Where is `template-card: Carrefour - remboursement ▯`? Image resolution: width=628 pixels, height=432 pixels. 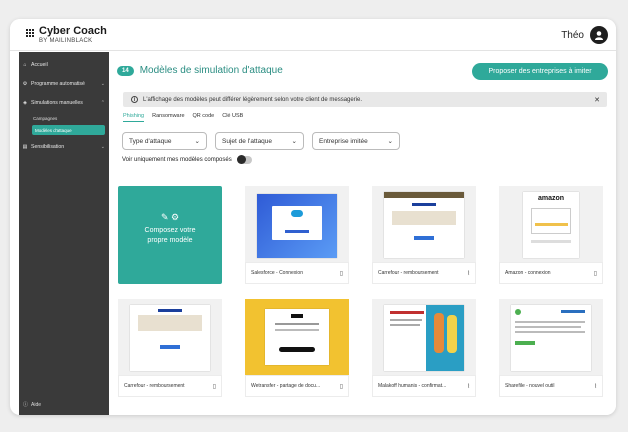 template-card: Carrefour - remboursement ▯ is located at coordinates (170, 348).